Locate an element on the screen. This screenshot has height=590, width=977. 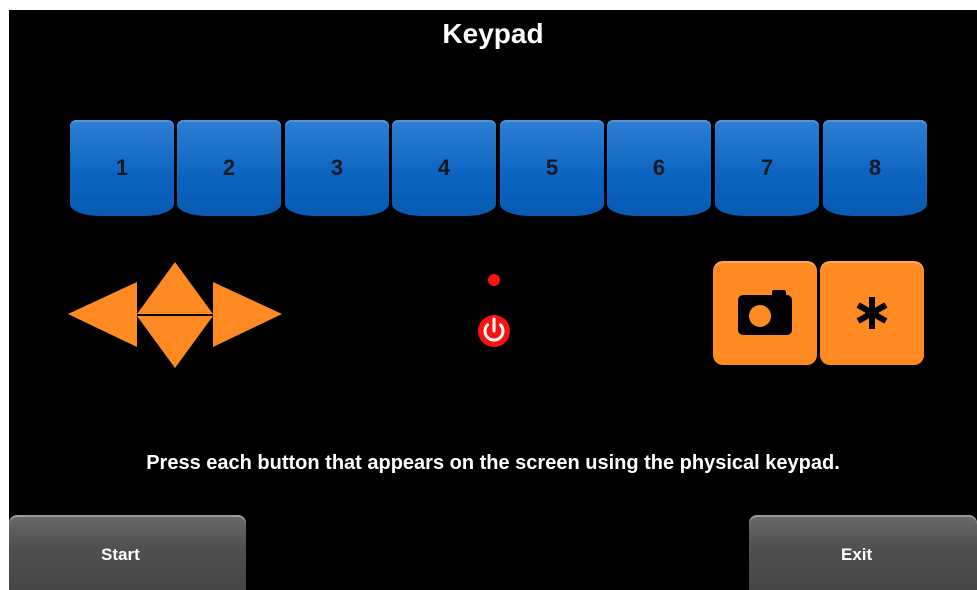
exit-button: Exit is located at coordinates (863, 552).